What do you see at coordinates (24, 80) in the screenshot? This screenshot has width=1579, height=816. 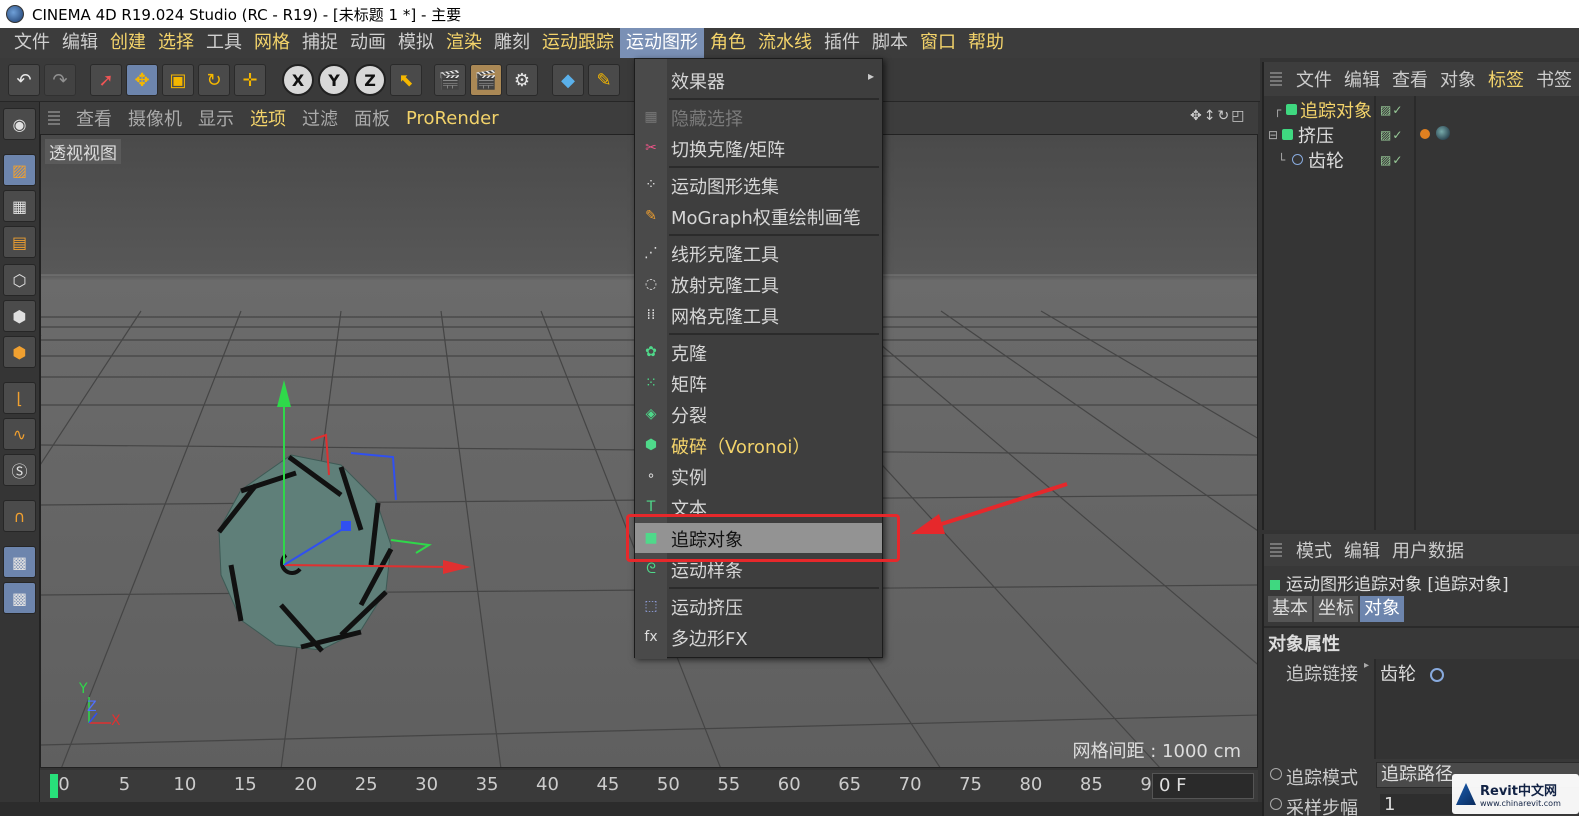 I see `undo-button: ↶` at bounding box center [24, 80].